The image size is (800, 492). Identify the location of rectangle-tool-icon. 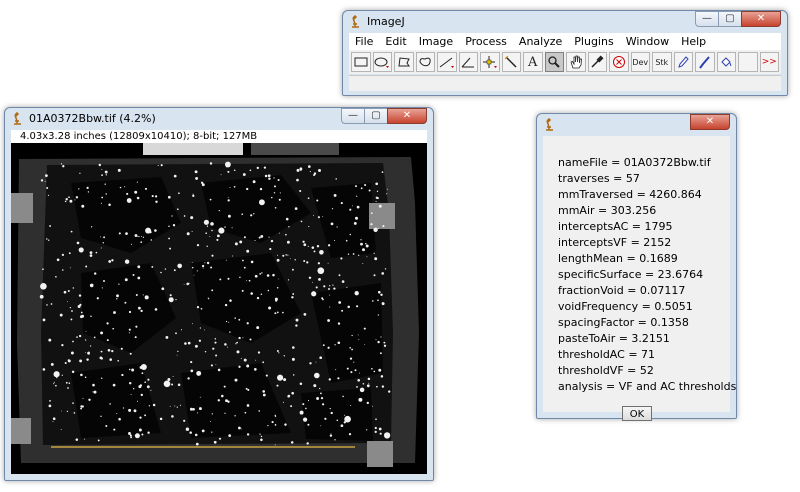
(361, 62).